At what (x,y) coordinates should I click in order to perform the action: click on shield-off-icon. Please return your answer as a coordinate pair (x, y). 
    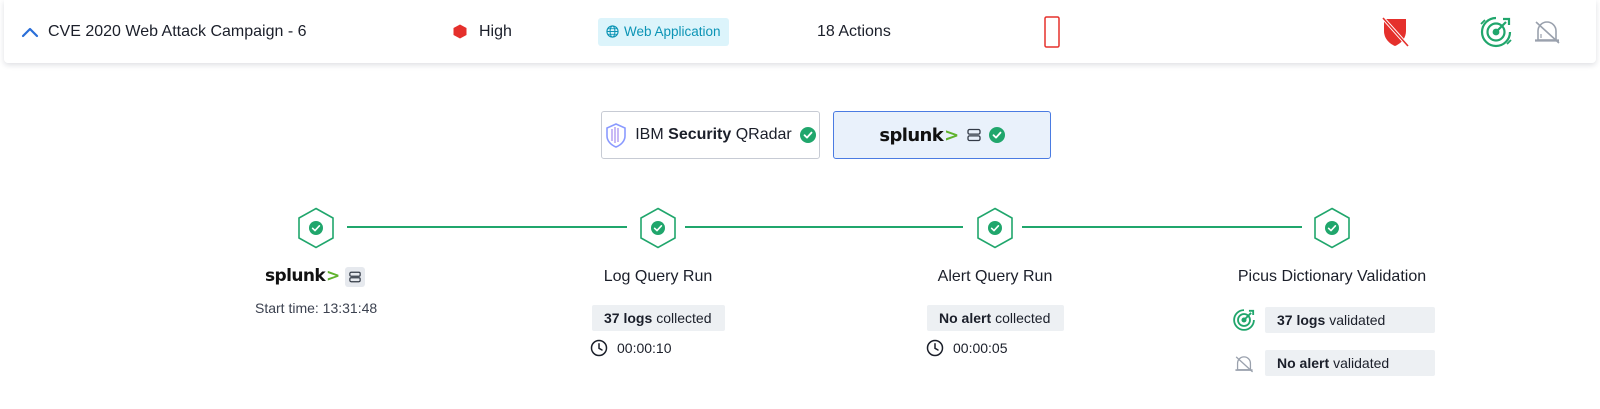
    Looking at the image, I should click on (1395, 31).